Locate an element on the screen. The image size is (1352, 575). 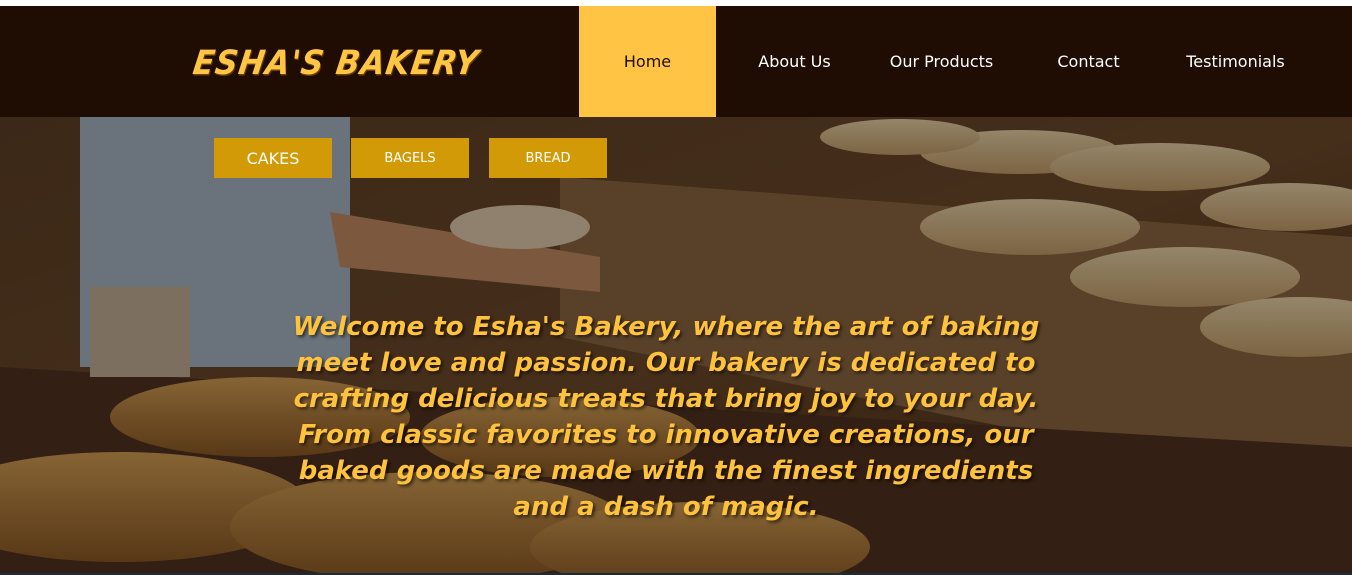
bagels-button: BAGELS is located at coordinates (410, 158).